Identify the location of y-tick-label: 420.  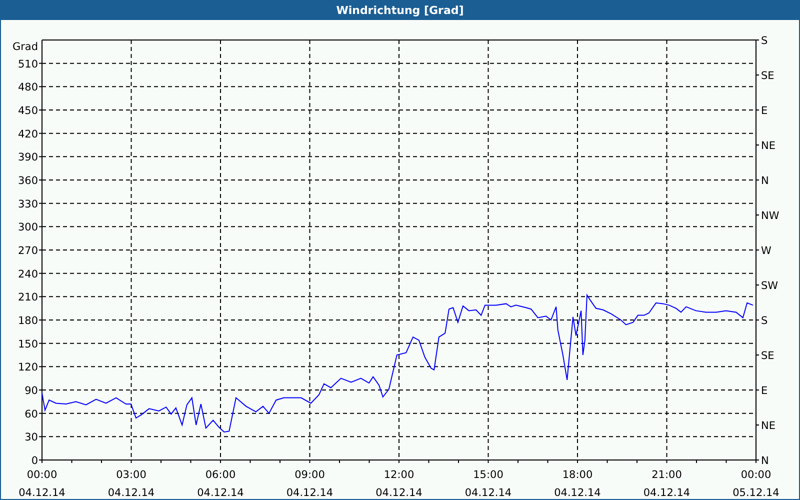
(28, 134).